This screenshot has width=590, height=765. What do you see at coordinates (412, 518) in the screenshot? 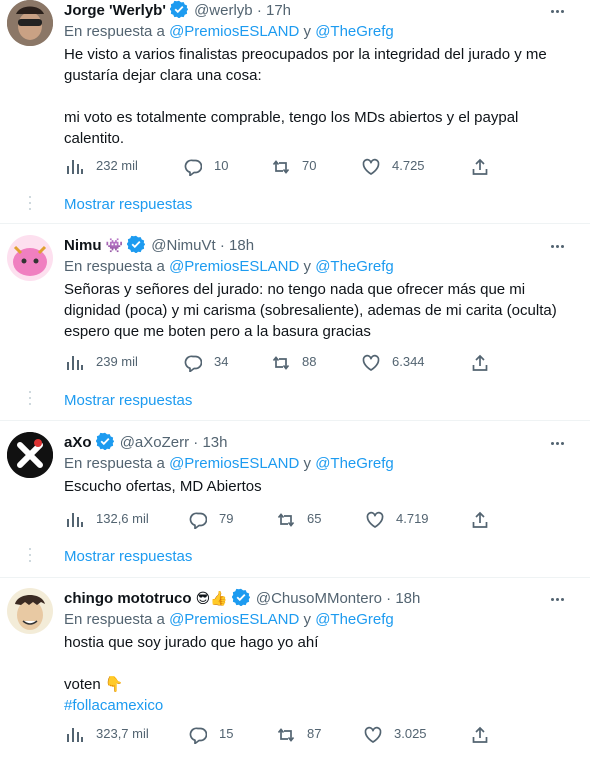
I see `like-count: 4.719` at bounding box center [412, 518].